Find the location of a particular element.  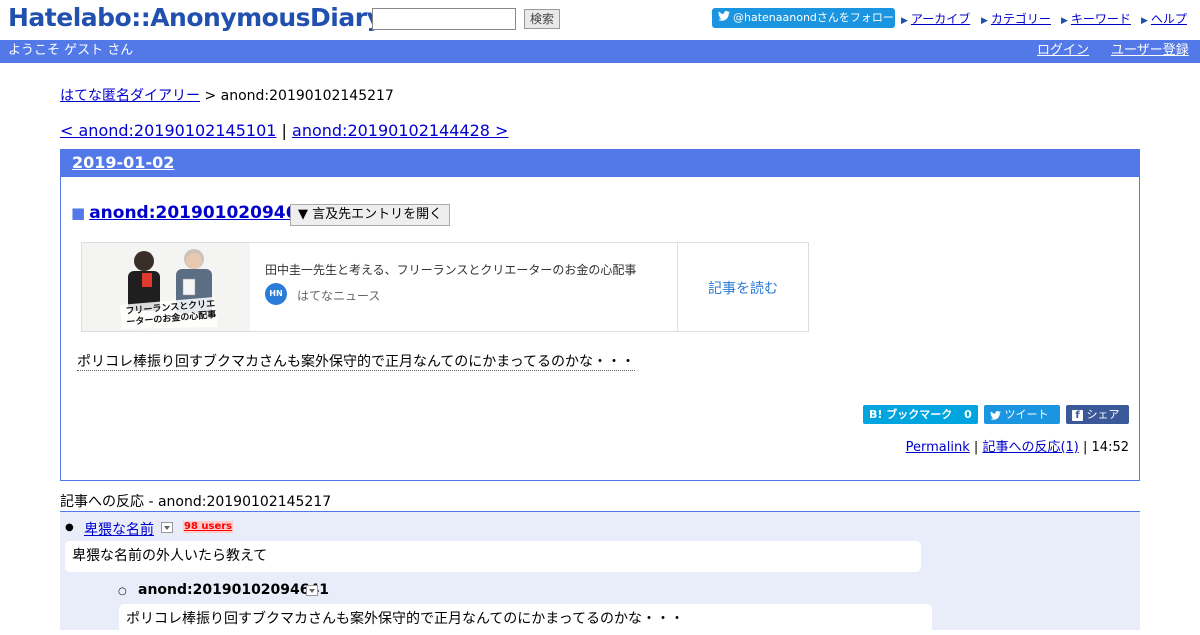

nav-keyword-link: キーワード is located at coordinates (1101, 19).